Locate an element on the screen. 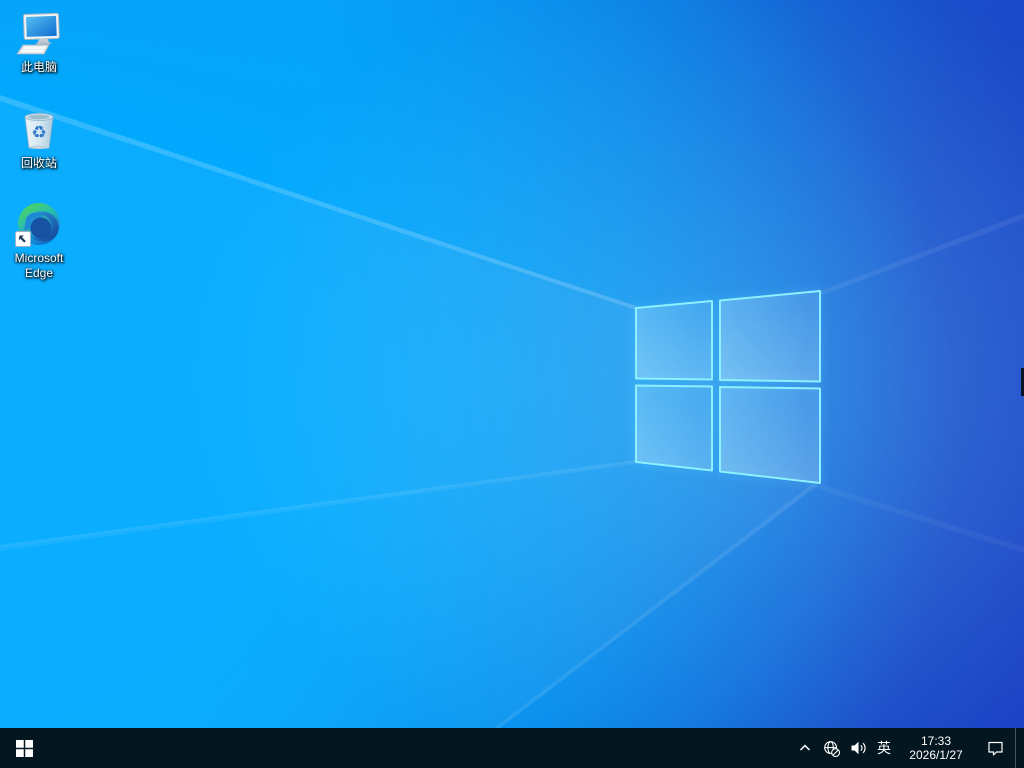  action-center-icon is located at coordinates (995, 748).